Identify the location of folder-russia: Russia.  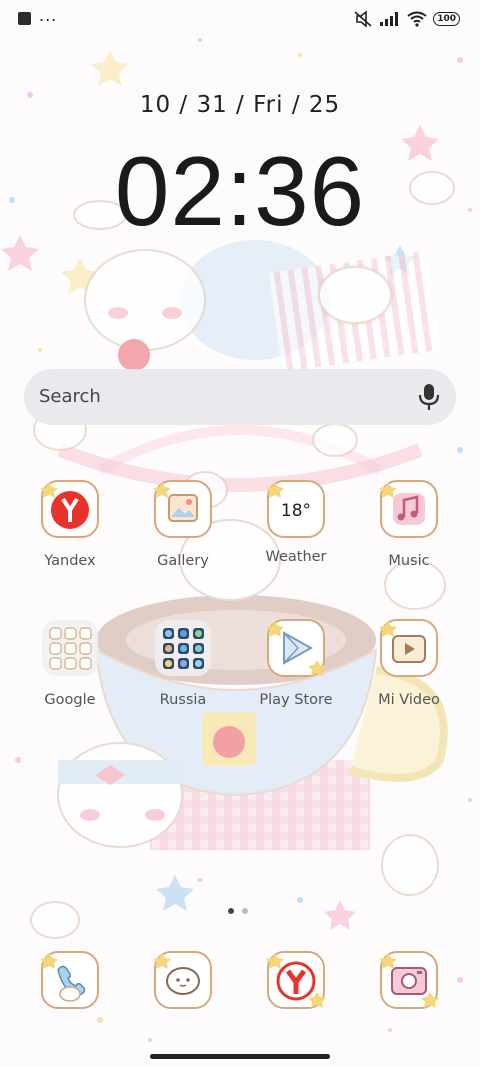
(183, 663).